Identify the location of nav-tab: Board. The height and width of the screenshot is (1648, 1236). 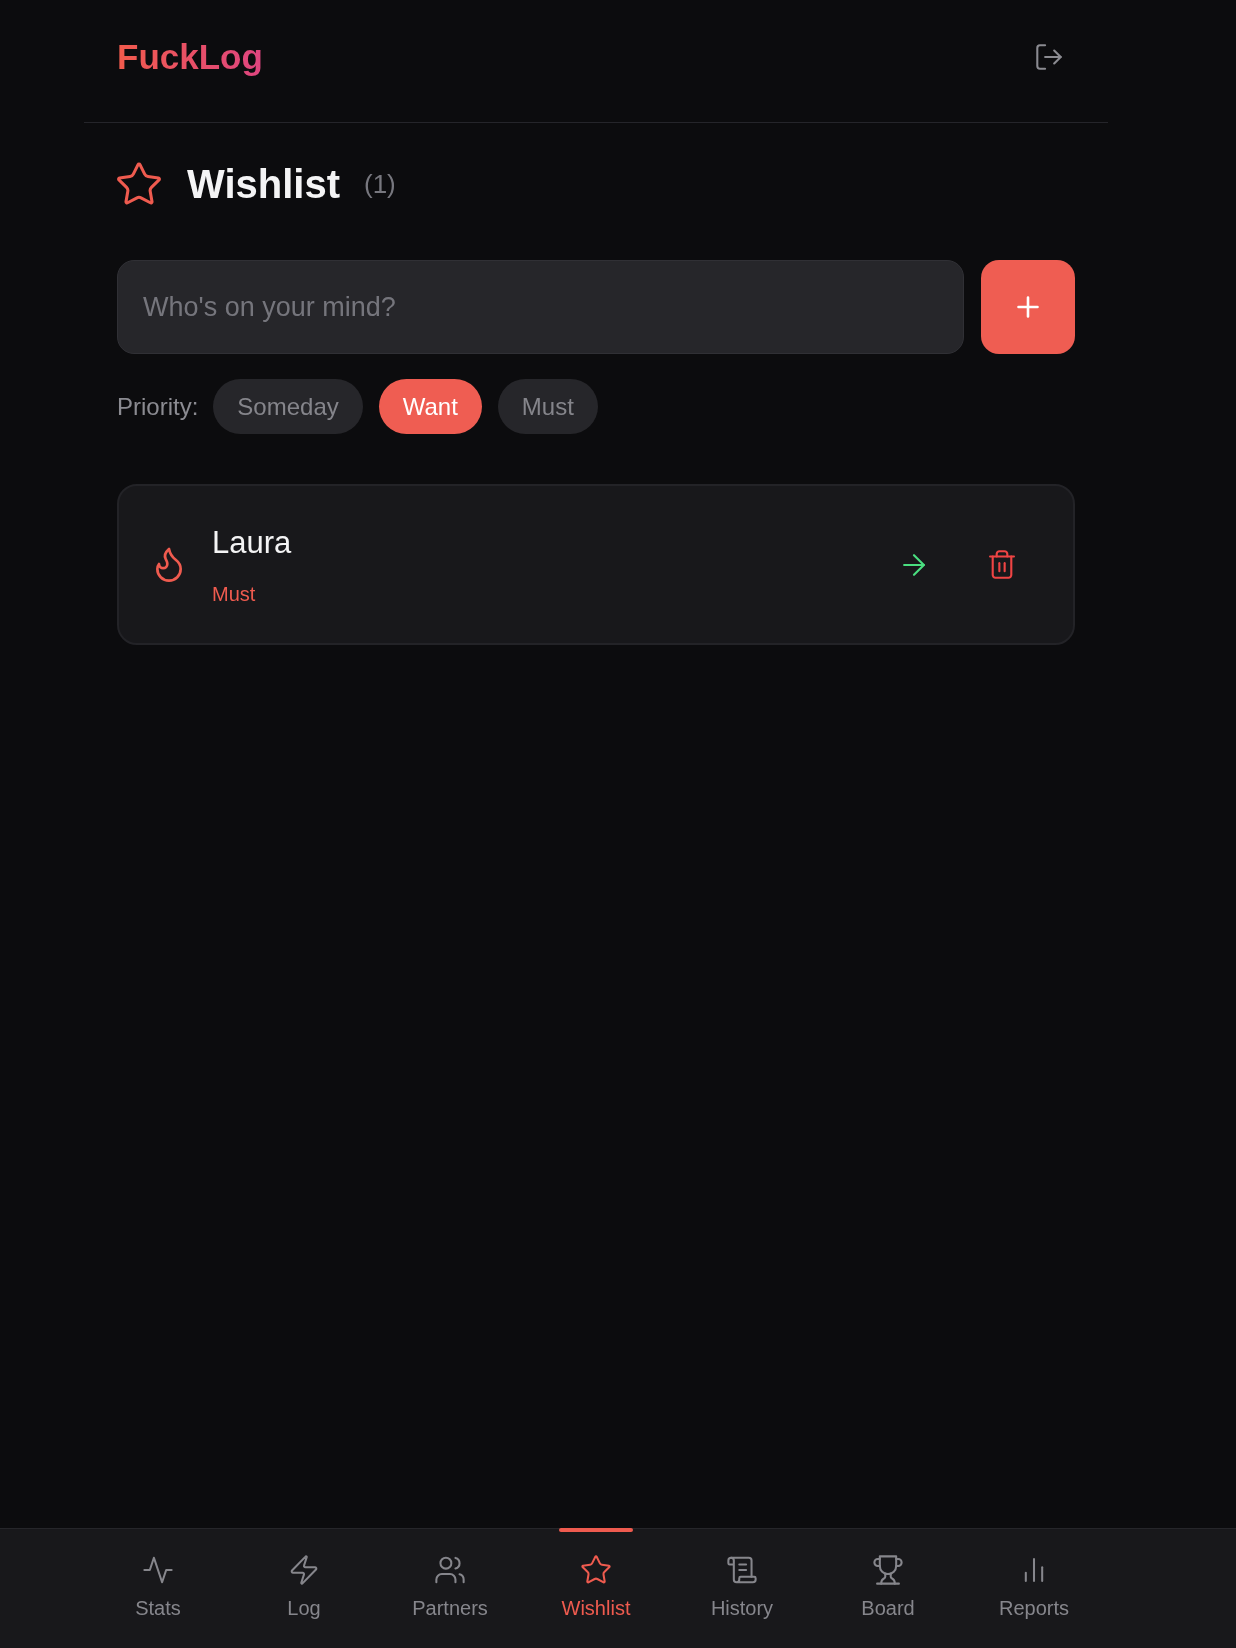
(888, 1588).